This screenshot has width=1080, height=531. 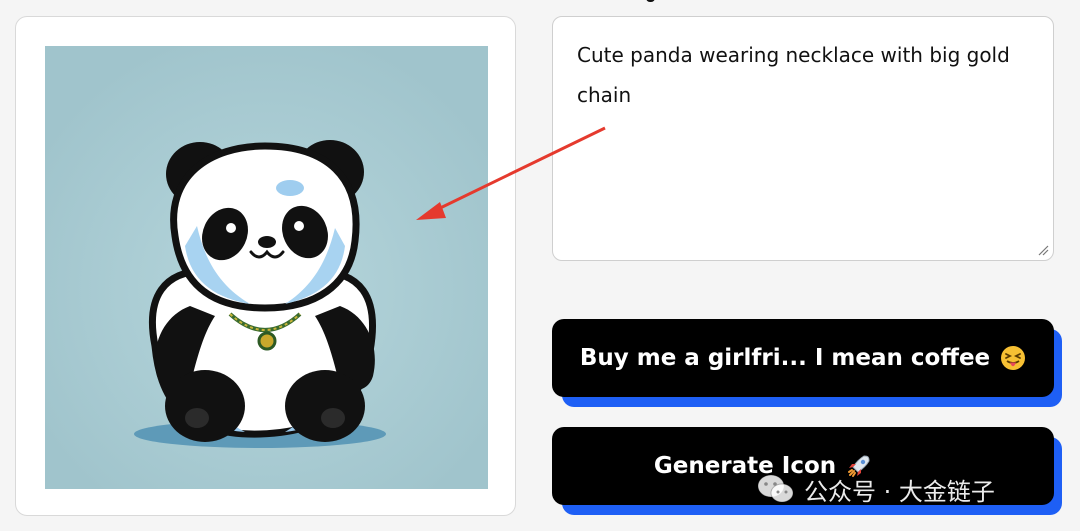 What do you see at coordinates (899, 491) in the screenshot?
I see `watermark-text: 公众号 · 大金链子` at bounding box center [899, 491].